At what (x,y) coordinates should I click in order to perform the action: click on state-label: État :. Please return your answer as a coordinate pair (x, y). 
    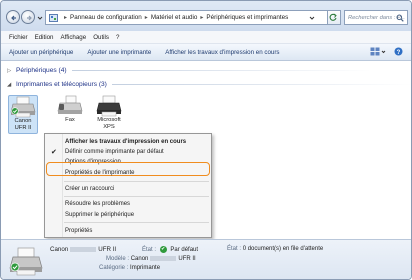
    Looking at the image, I should click on (149, 250).